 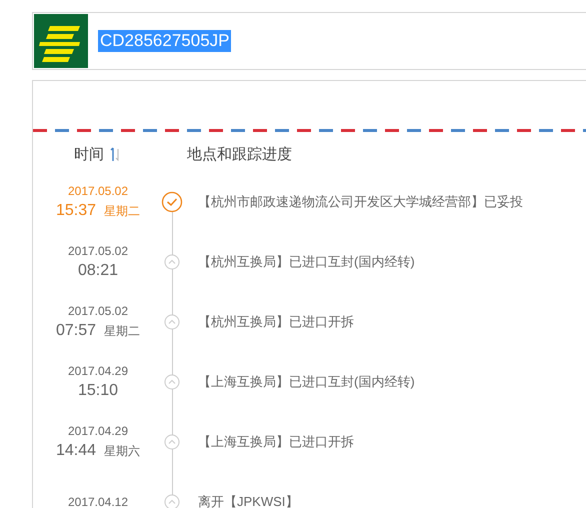 What do you see at coordinates (76, 451) in the screenshot?
I see `event-time: 14:44` at bounding box center [76, 451].